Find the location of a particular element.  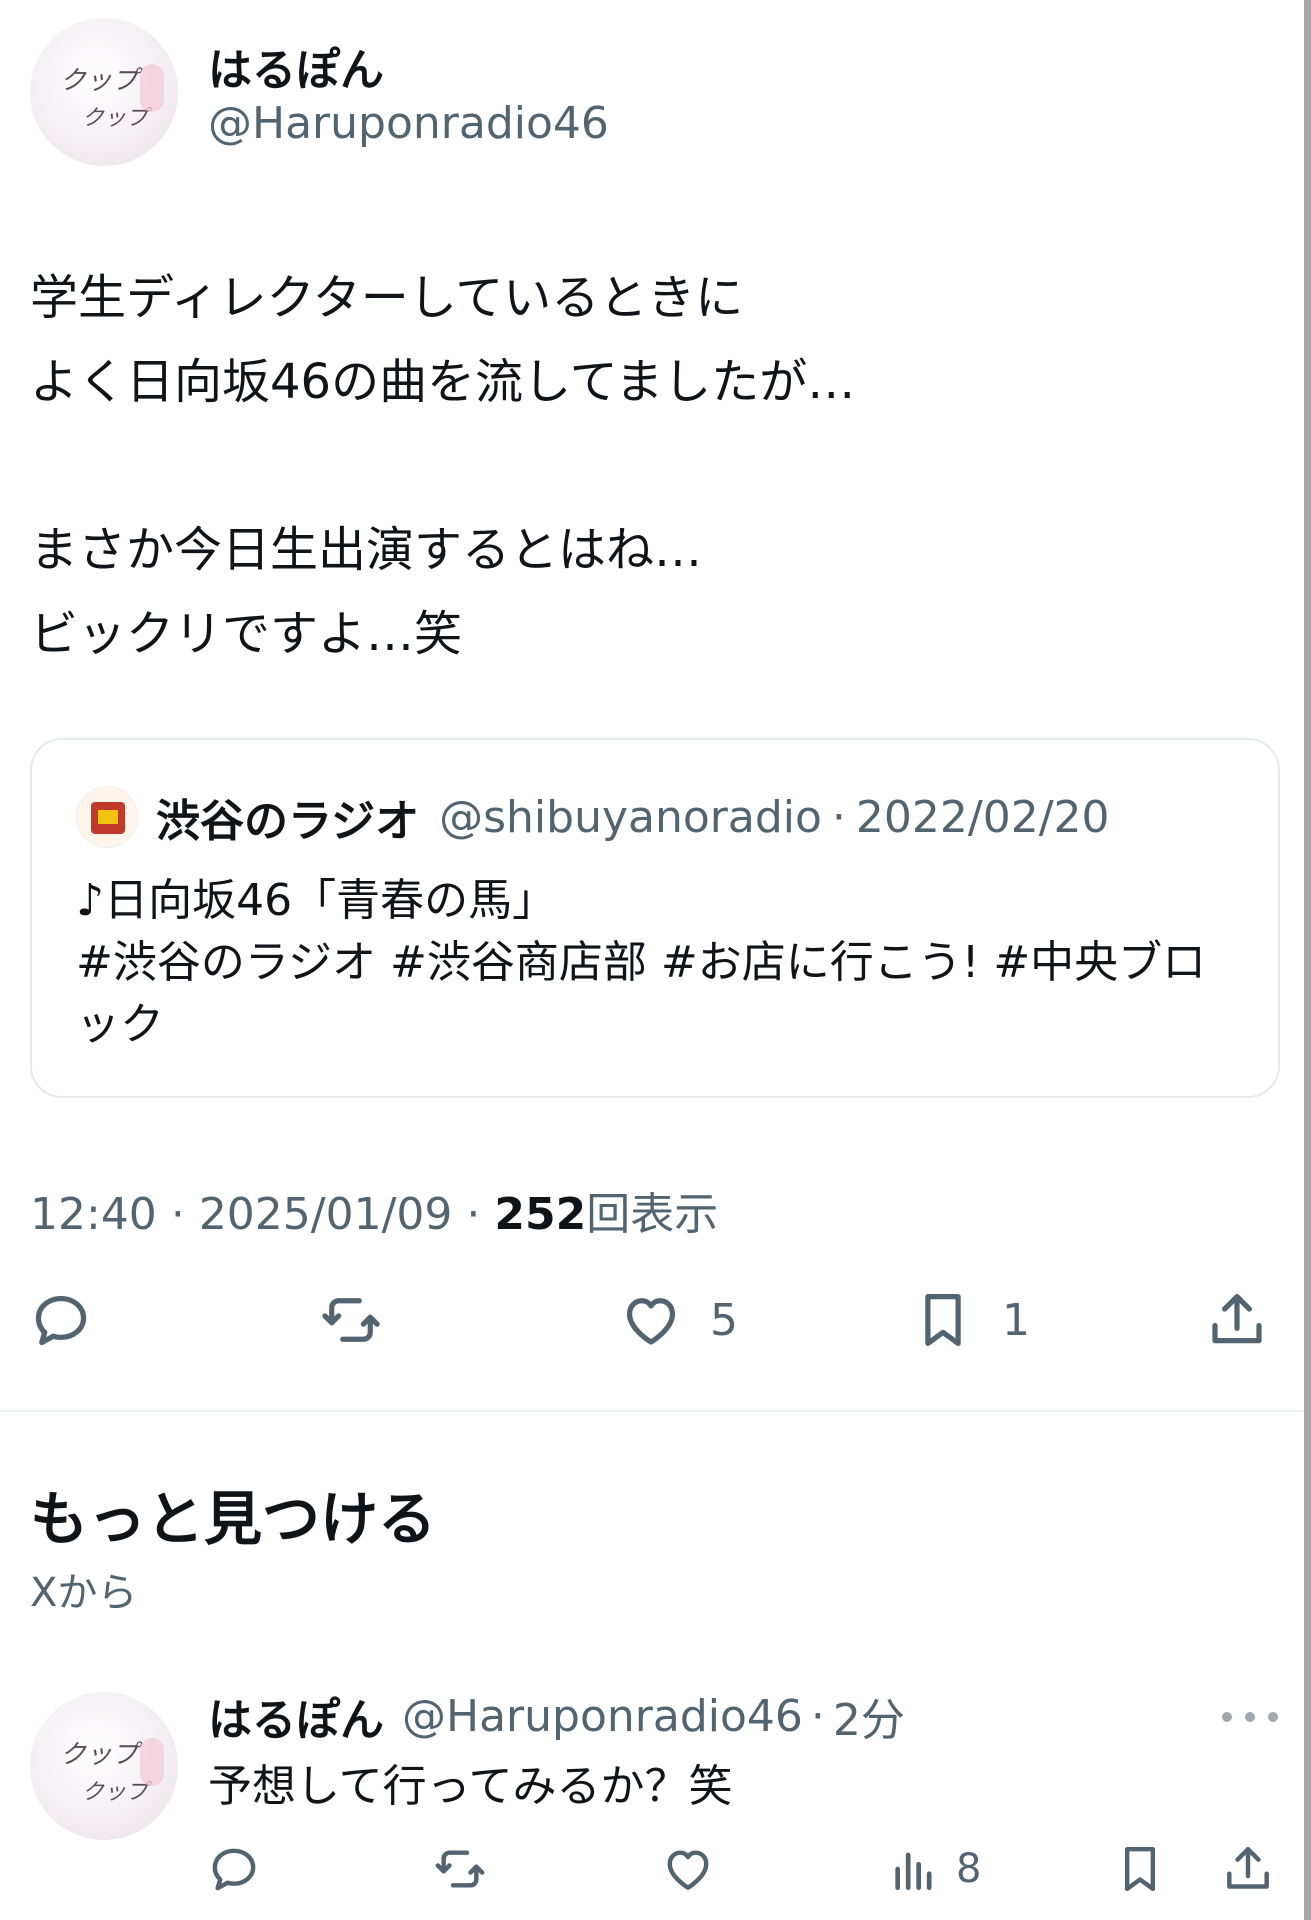

reply-reply-button is located at coordinates (234, 1869).